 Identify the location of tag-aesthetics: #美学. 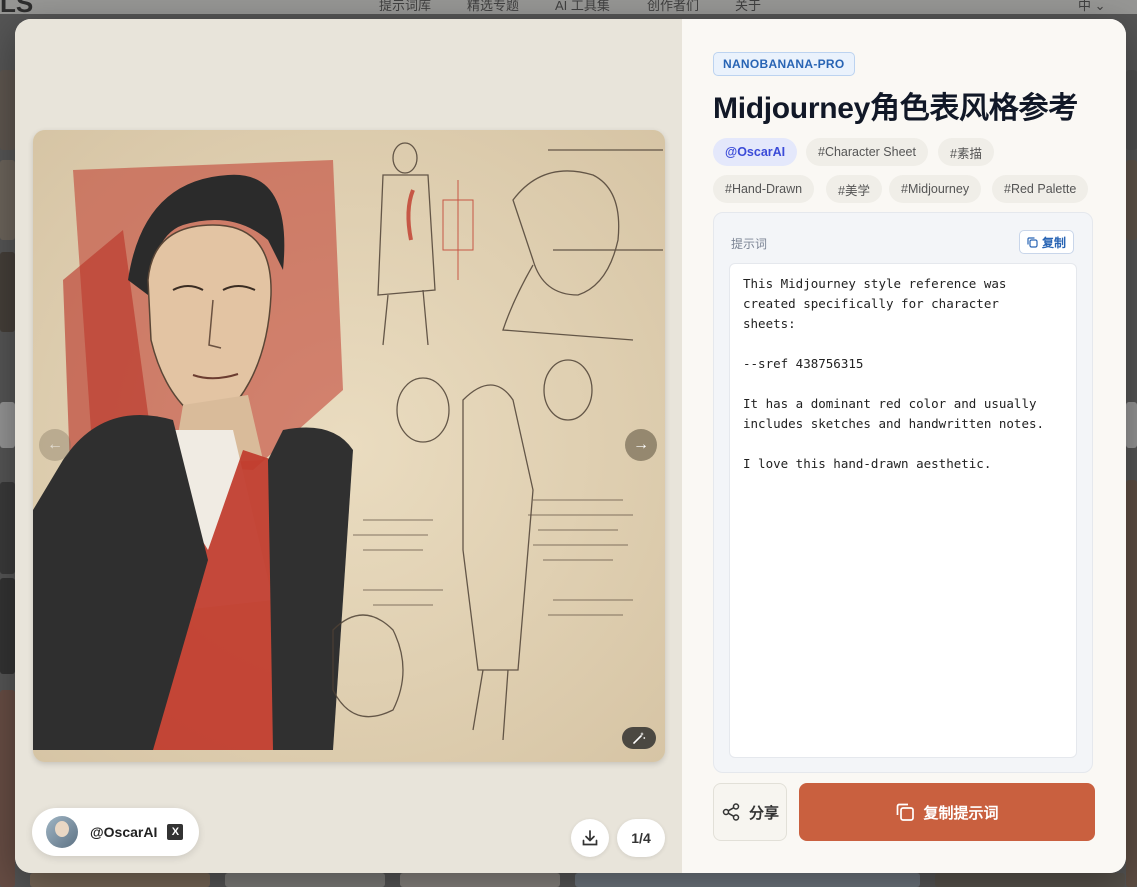
(854, 189).